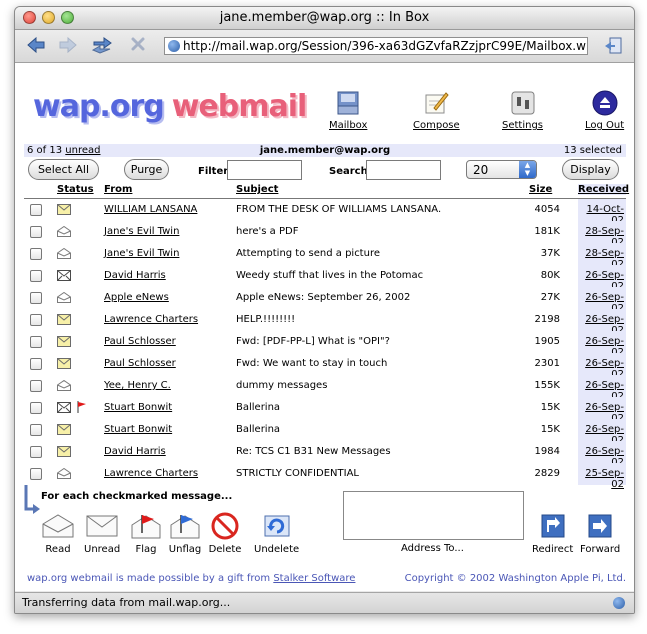 The height and width of the screenshot is (634, 647). I want to click on unread-action-button: Unread, so click(102, 533).